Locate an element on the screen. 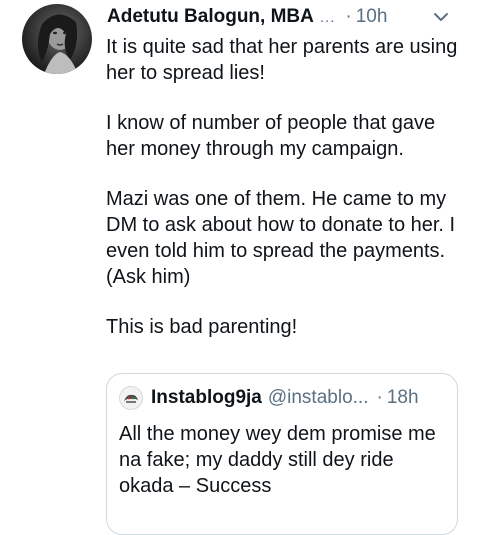  quoted-tweet-timestamp: 18h is located at coordinates (402, 397).